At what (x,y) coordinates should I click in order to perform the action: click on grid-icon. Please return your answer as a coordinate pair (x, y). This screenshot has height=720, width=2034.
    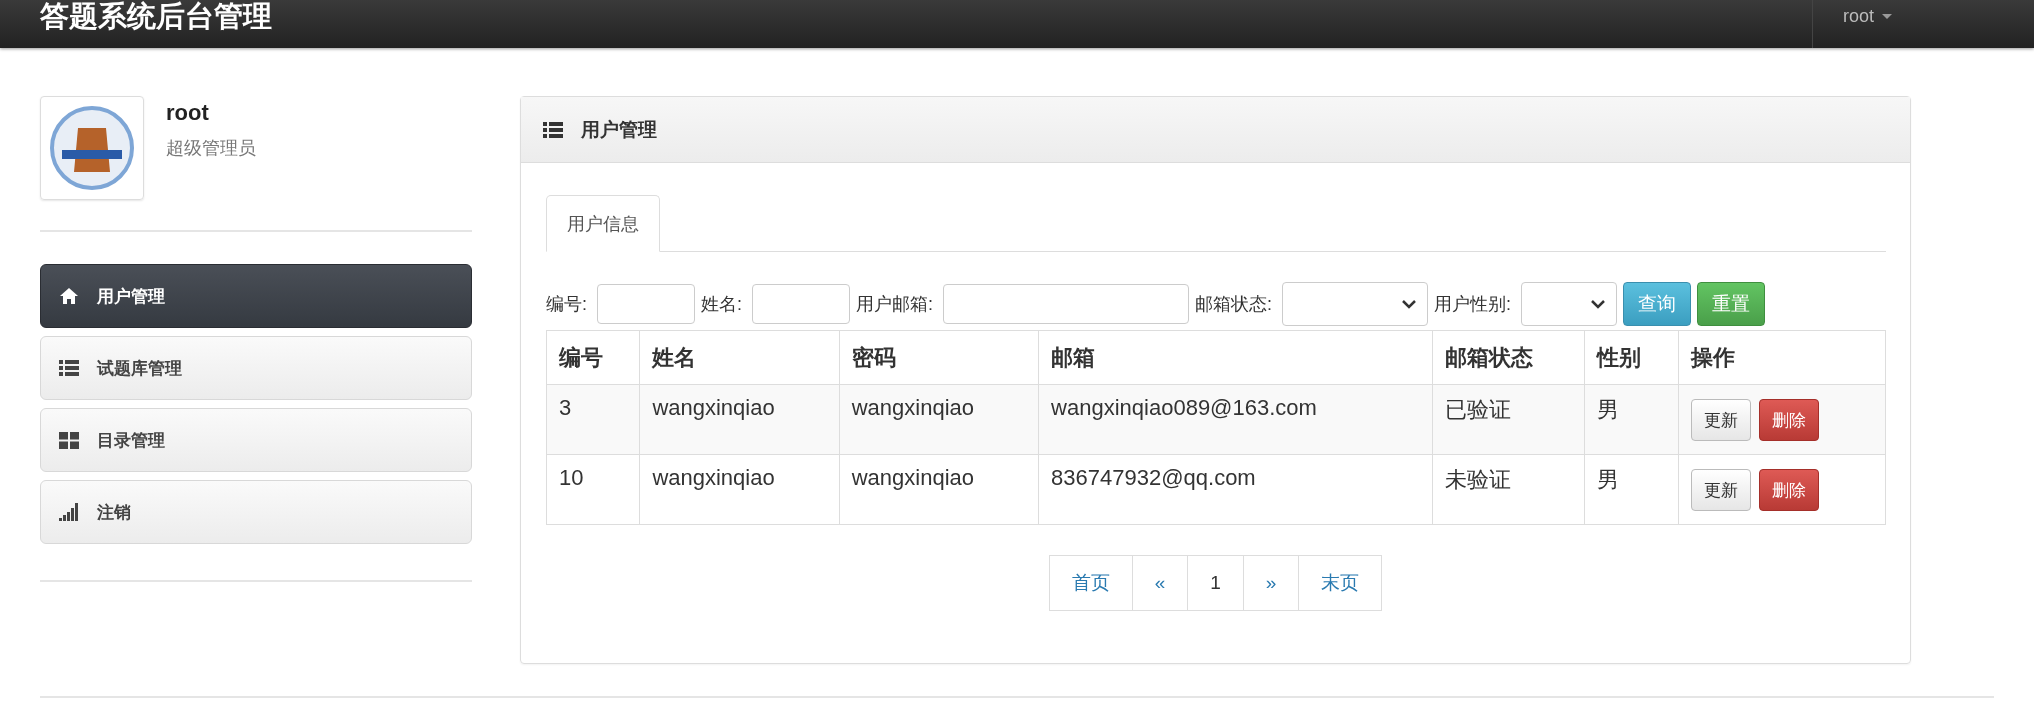
    Looking at the image, I should click on (69, 440).